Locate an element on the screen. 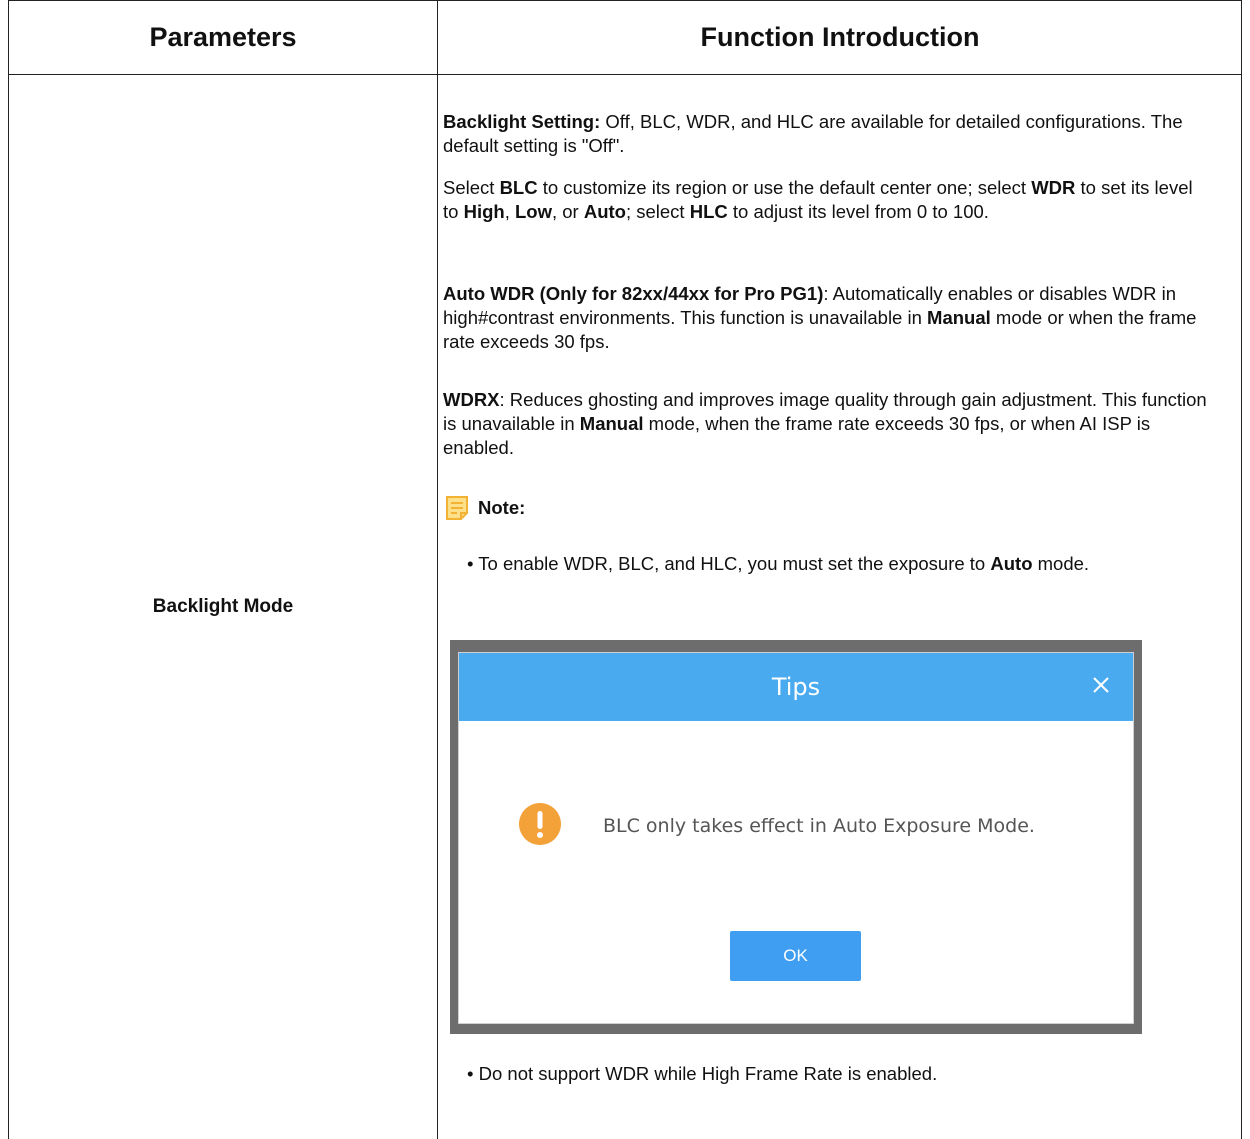 This screenshot has height=1139, width=1250. text-run: to adjust its level from 0 to 100. is located at coordinates (858, 211).